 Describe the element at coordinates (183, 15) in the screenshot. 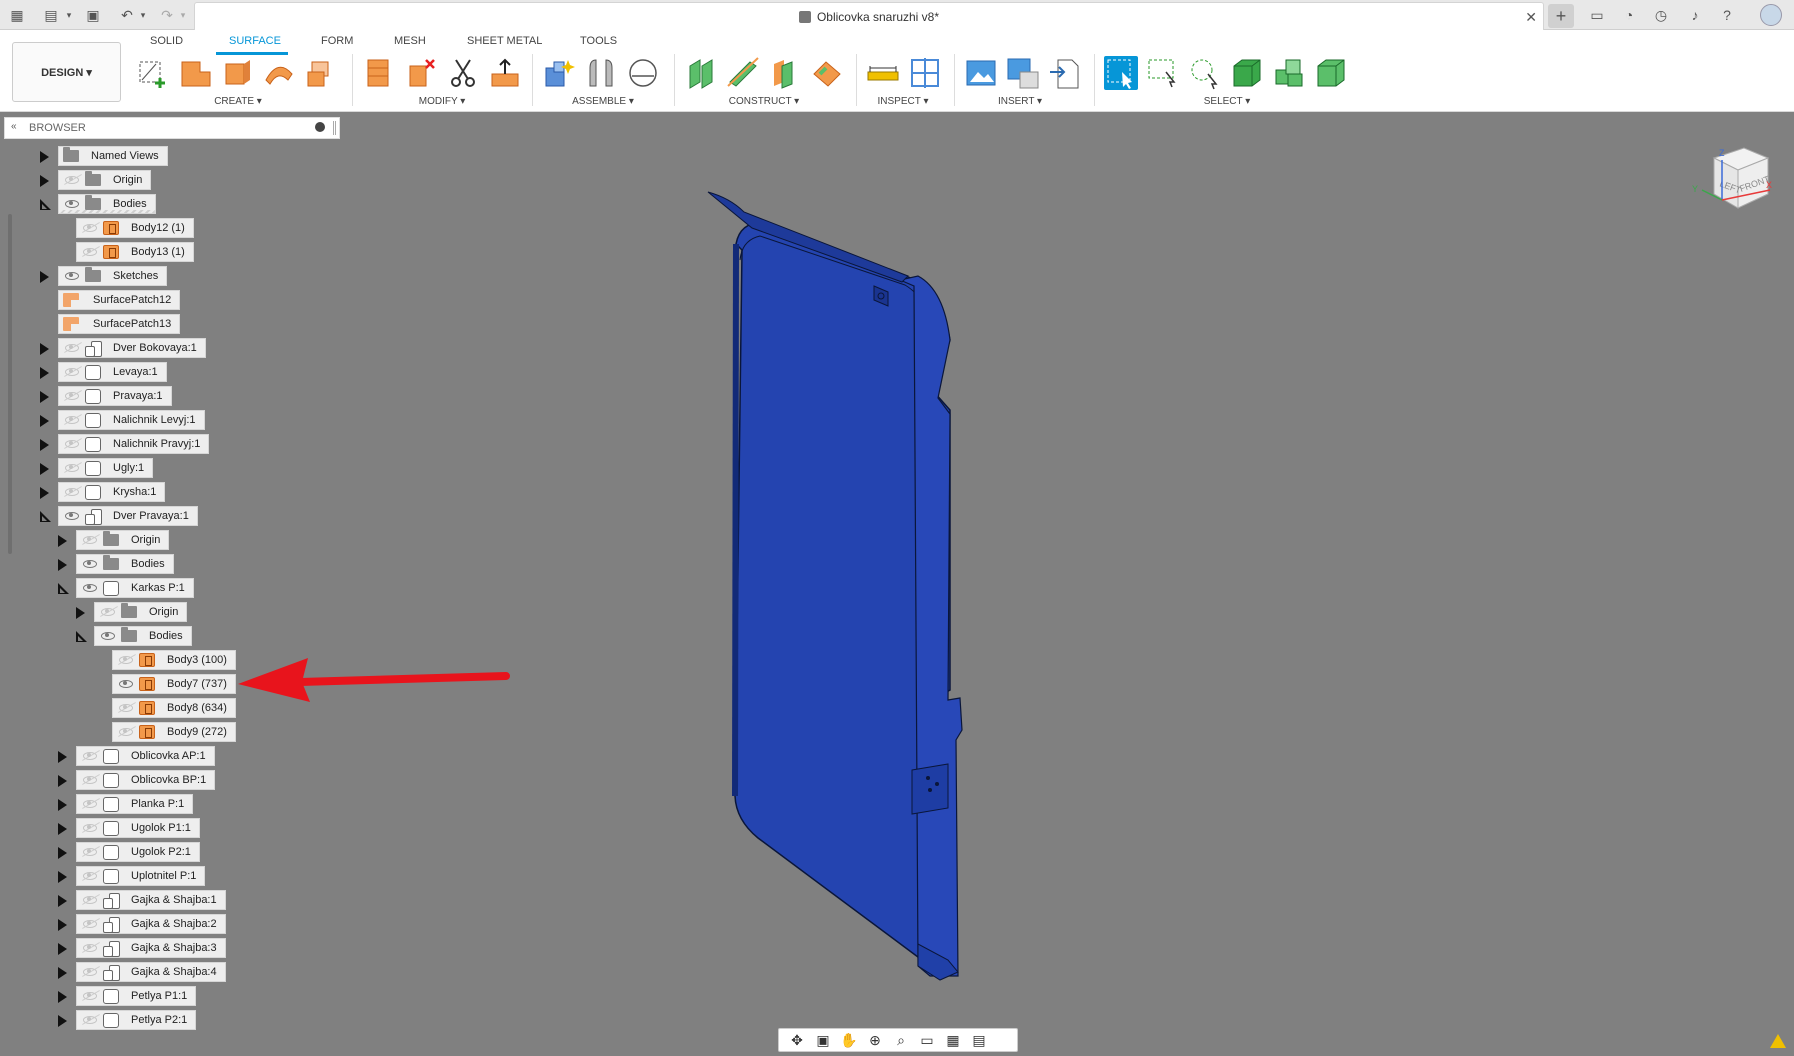

I see `redo-dropdown-icon: ▾` at that location.